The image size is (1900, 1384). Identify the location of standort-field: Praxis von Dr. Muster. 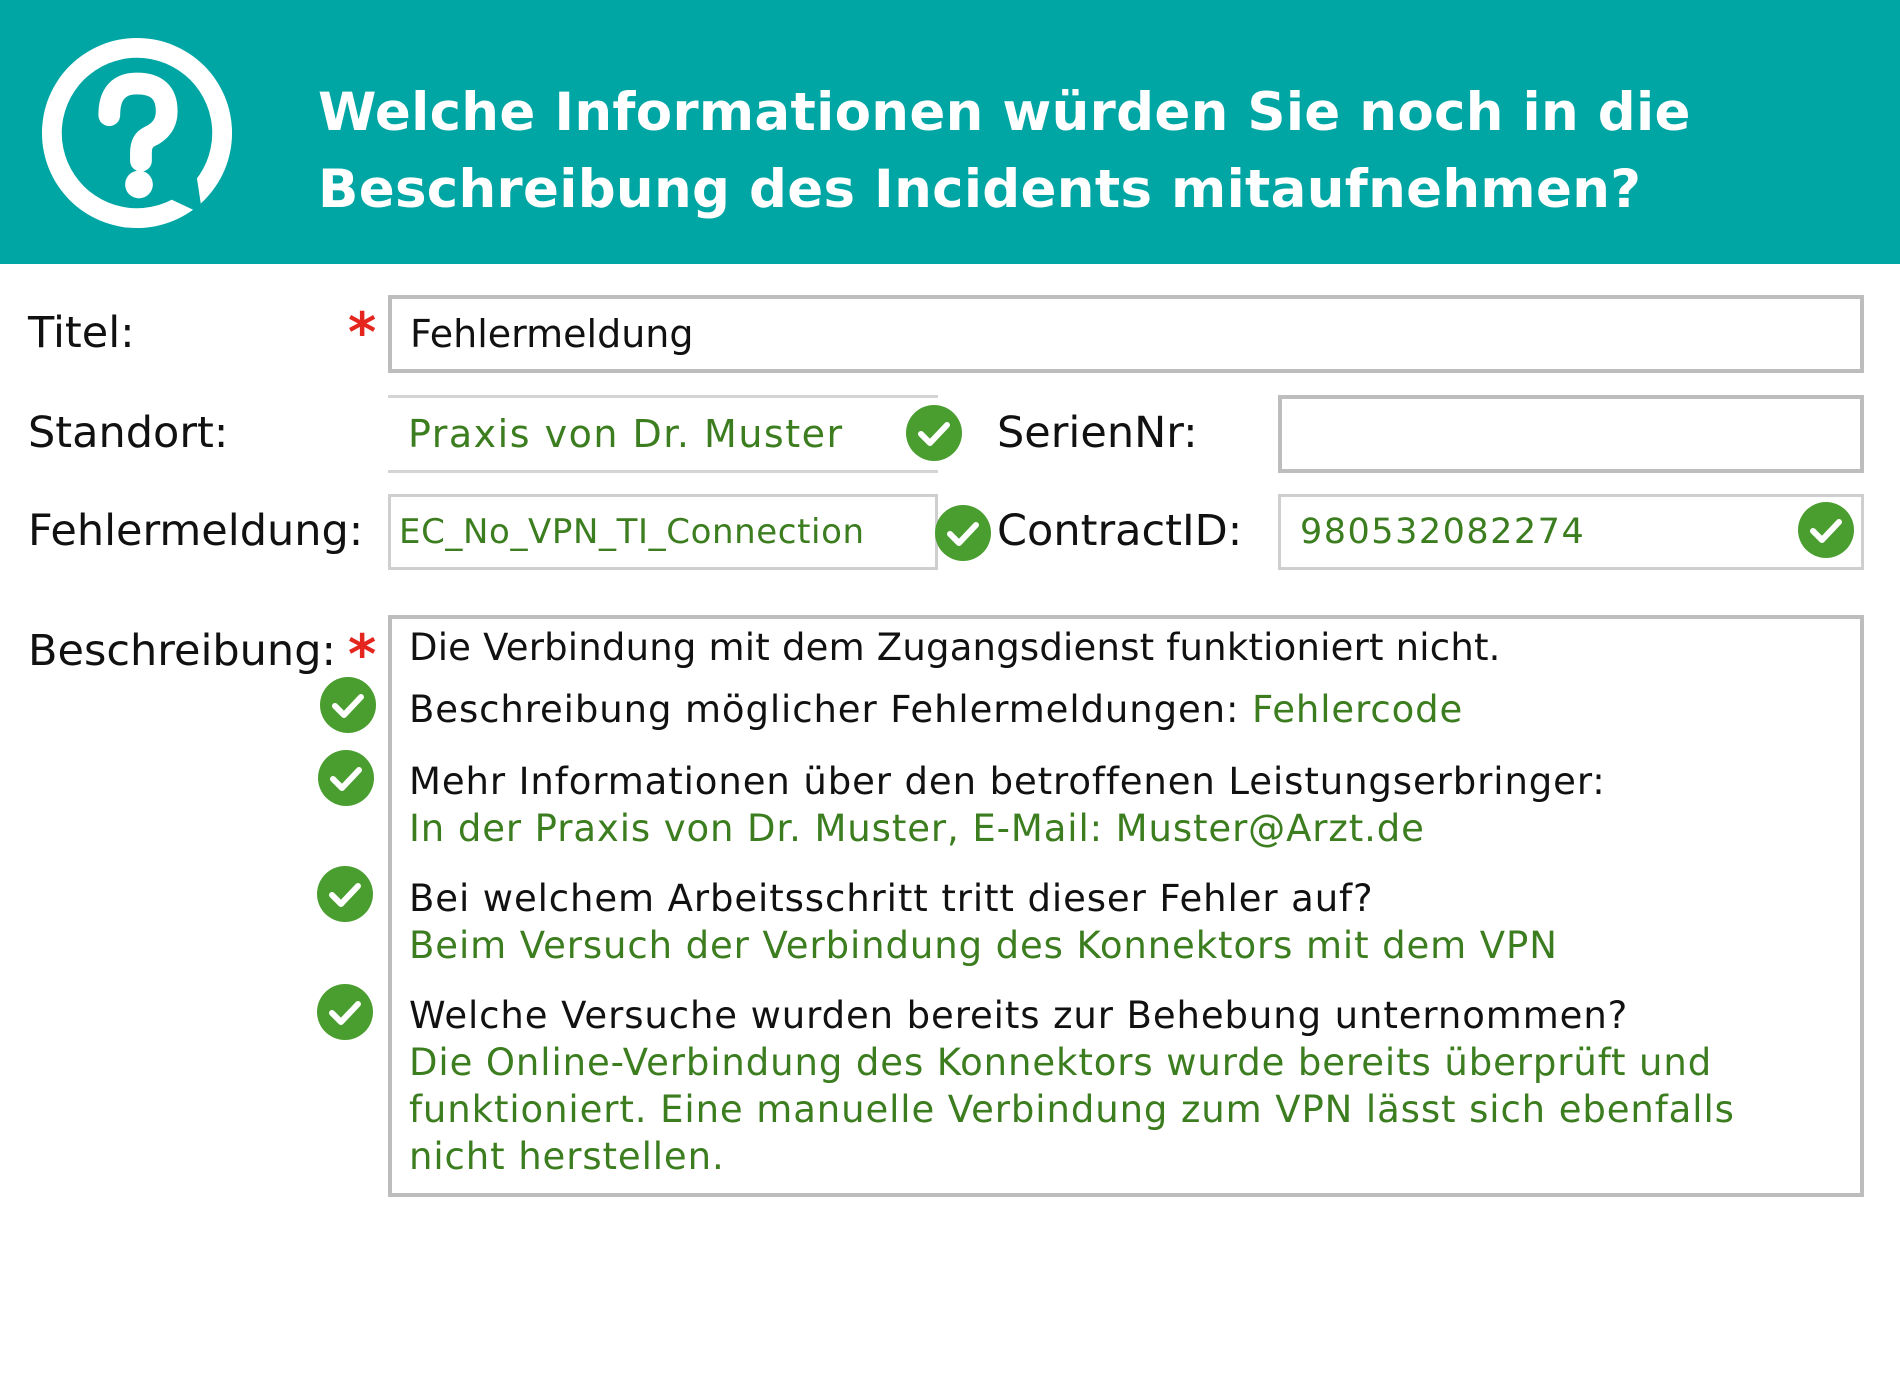
(663, 434).